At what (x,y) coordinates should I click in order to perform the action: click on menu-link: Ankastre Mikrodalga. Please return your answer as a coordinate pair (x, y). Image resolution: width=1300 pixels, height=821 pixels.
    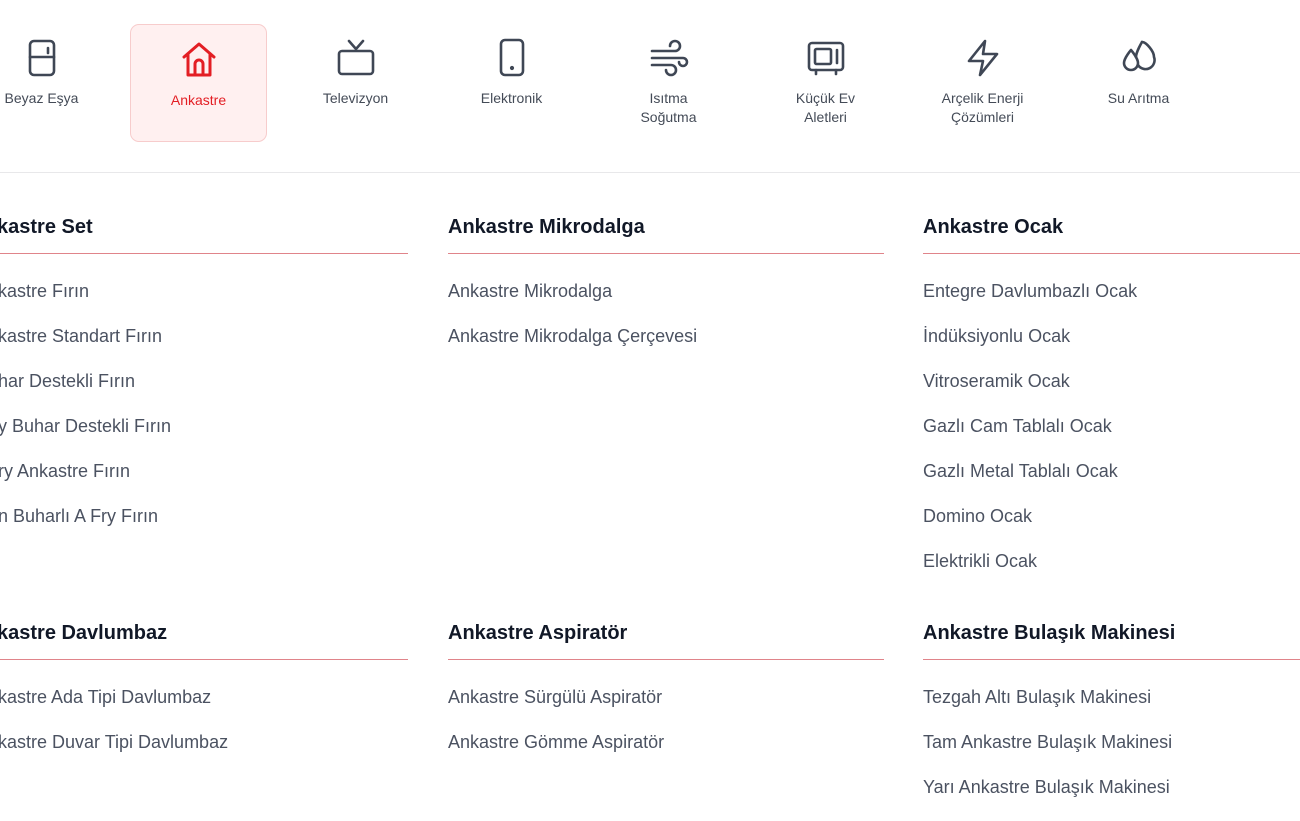
    Looking at the image, I should click on (530, 291).